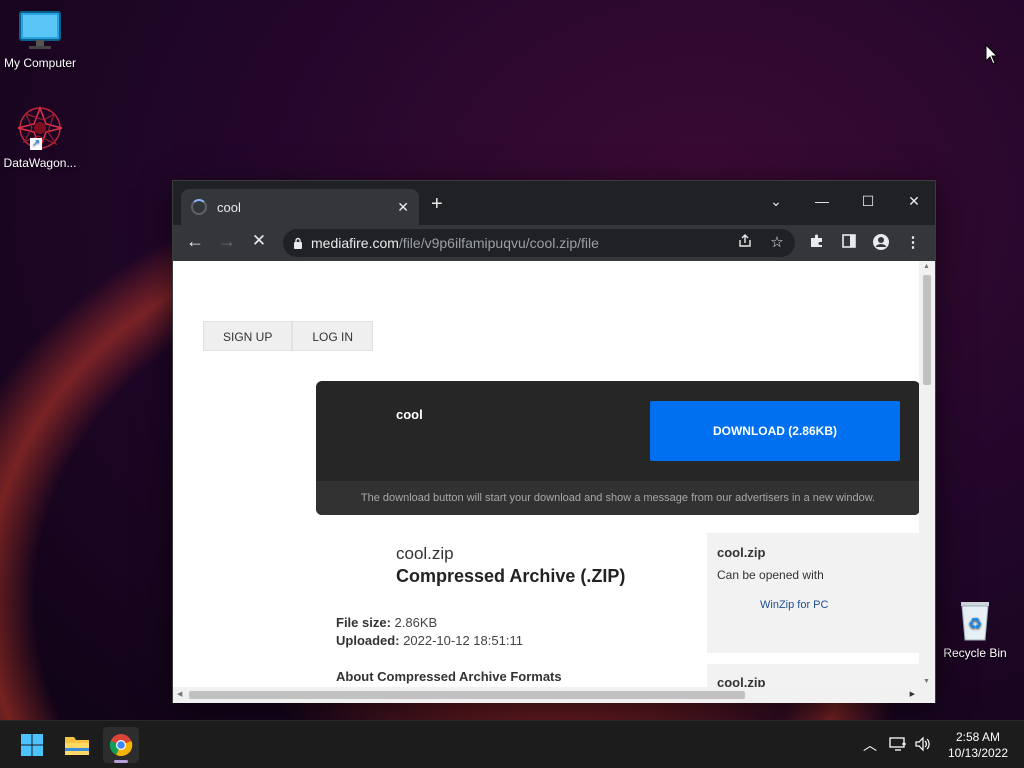 The image size is (1024, 768). I want to click on auth-bar: SIGN UP LOG IN, so click(288, 336).